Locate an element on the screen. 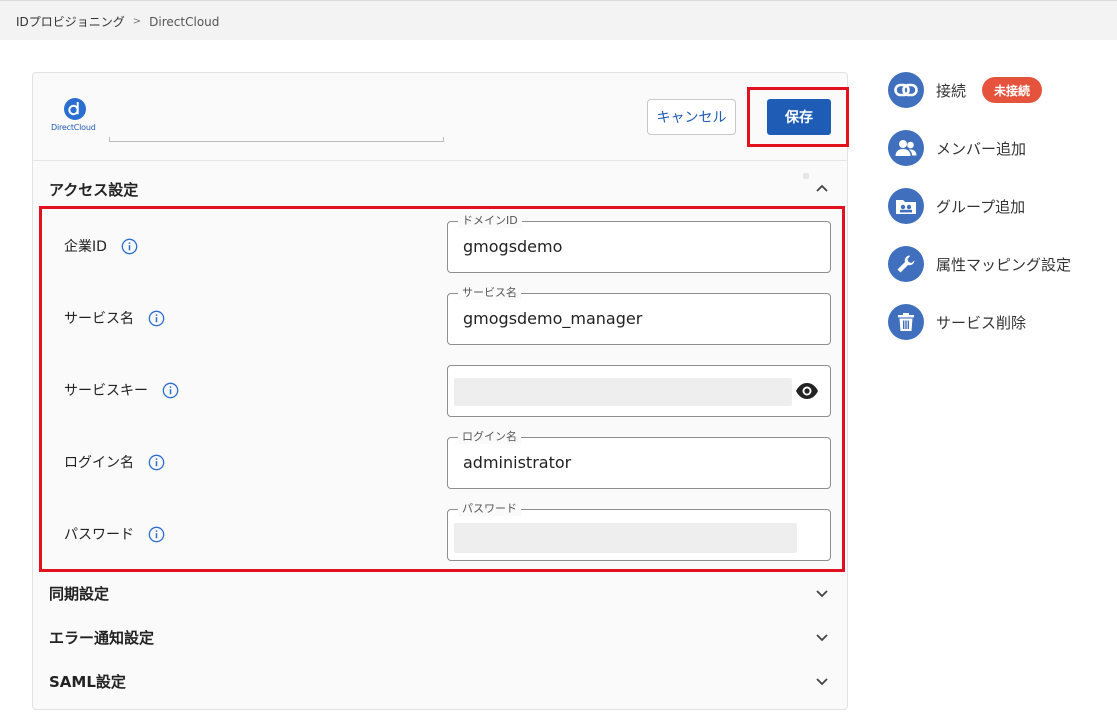 Image resolution: width=1117 pixels, height=718 pixels. login-name-row-label: ログイン名 is located at coordinates (114, 462).